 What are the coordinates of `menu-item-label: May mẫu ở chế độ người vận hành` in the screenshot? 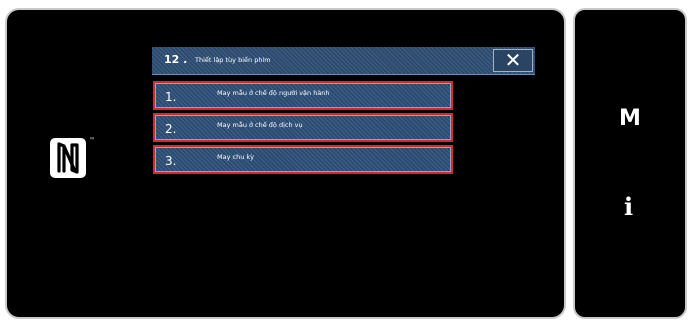 It's located at (273, 93).